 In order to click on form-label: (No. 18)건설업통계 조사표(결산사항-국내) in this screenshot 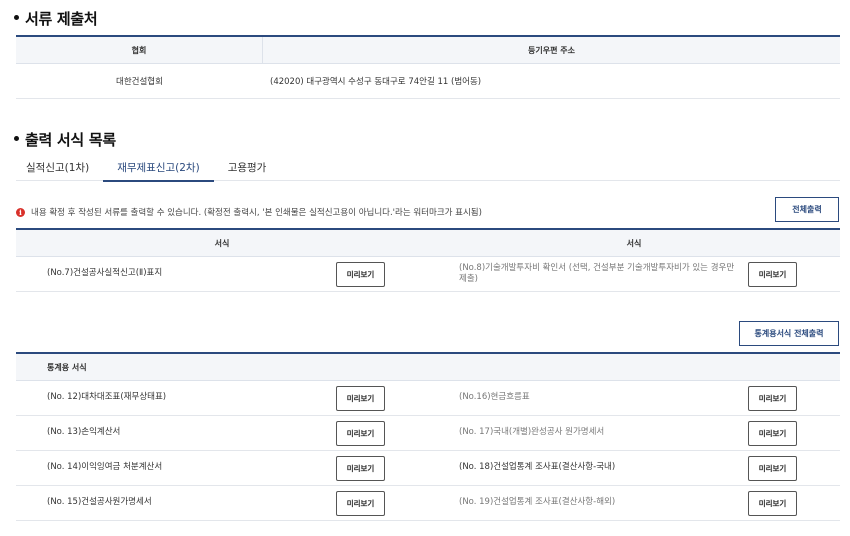, I will do `click(537, 467)`.